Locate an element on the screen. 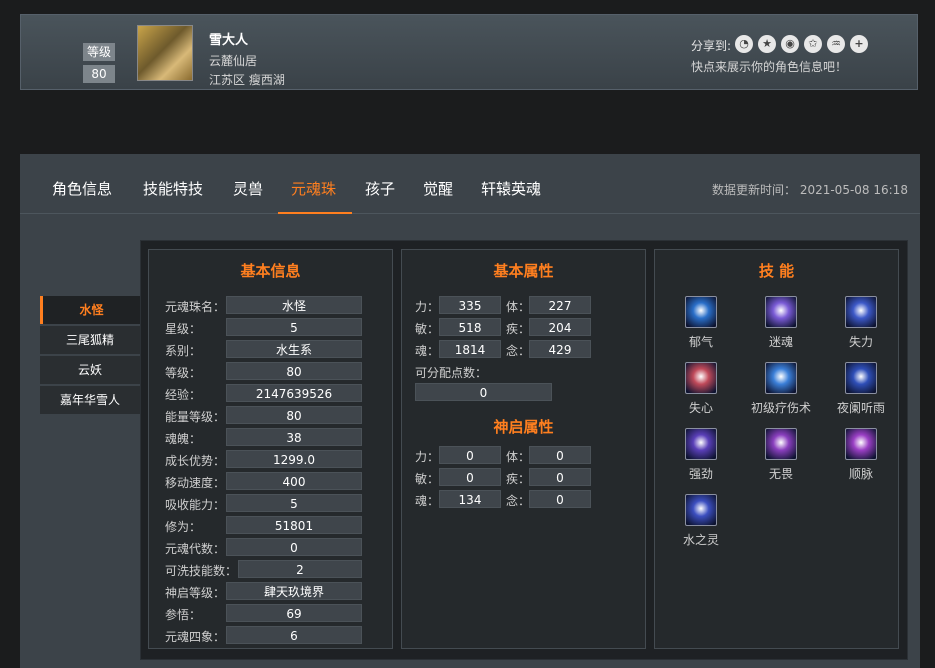 Image resolution: width=935 pixels, height=668 pixels. side-item-water-monster: 水怪 is located at coordinates (90, 310).